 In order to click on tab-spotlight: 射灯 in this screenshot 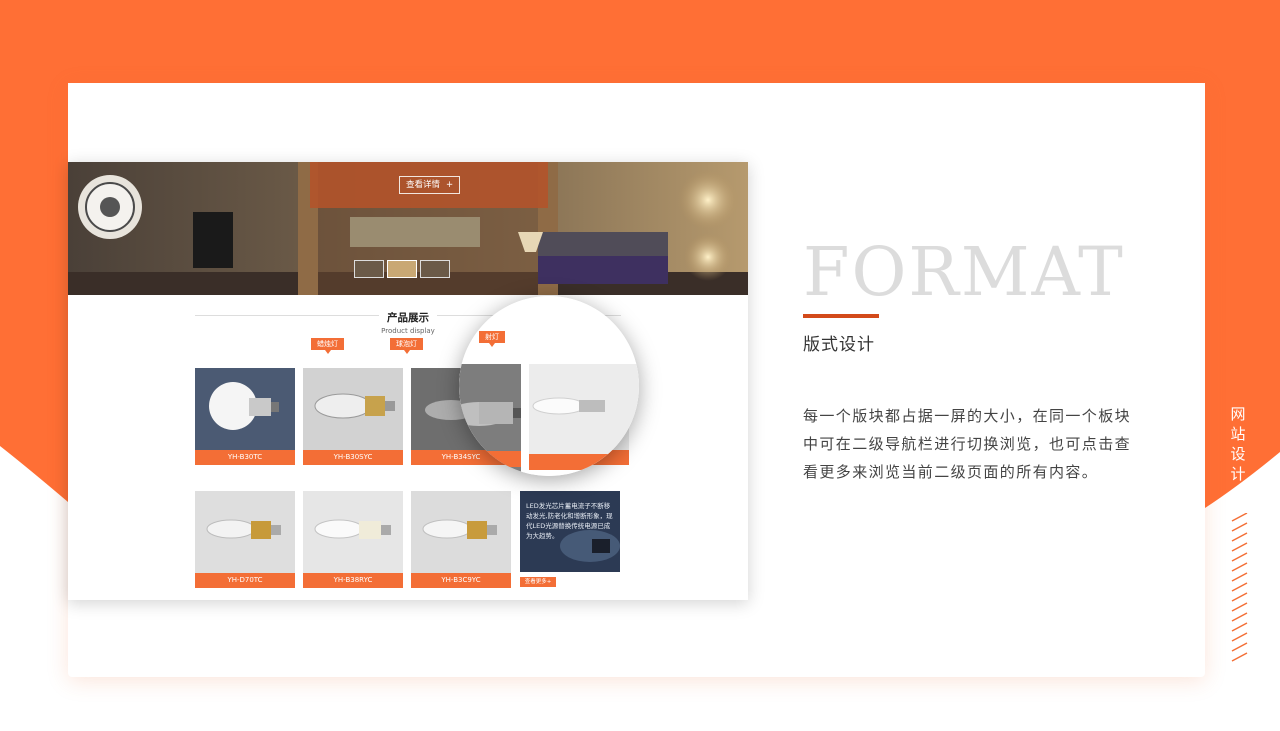, I will do `click(492, 339)`.